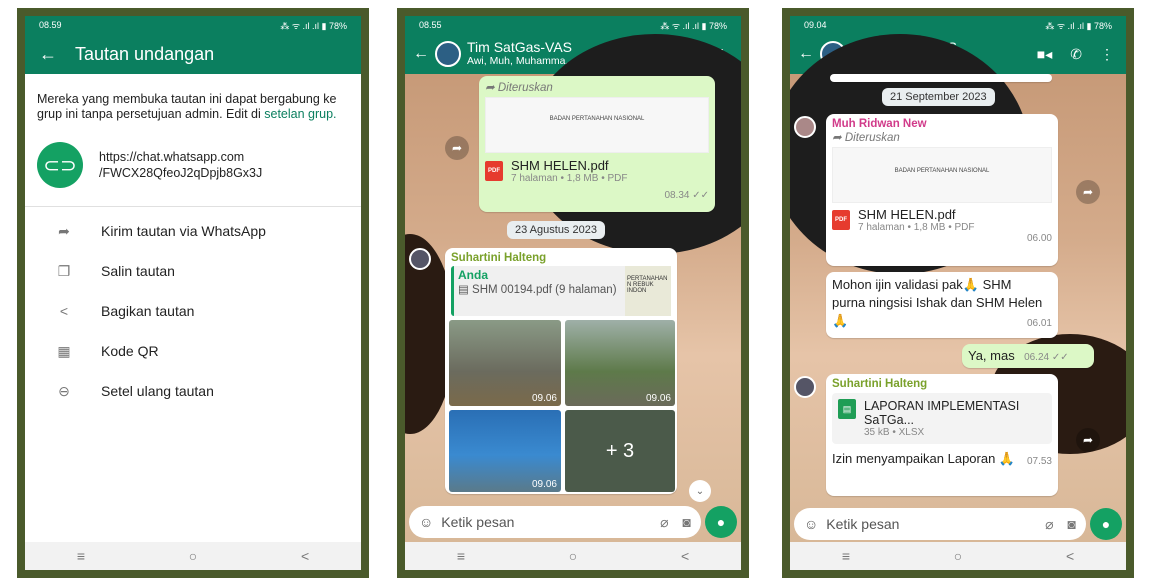  I want to click on share-icon: <, so click(64, 311).